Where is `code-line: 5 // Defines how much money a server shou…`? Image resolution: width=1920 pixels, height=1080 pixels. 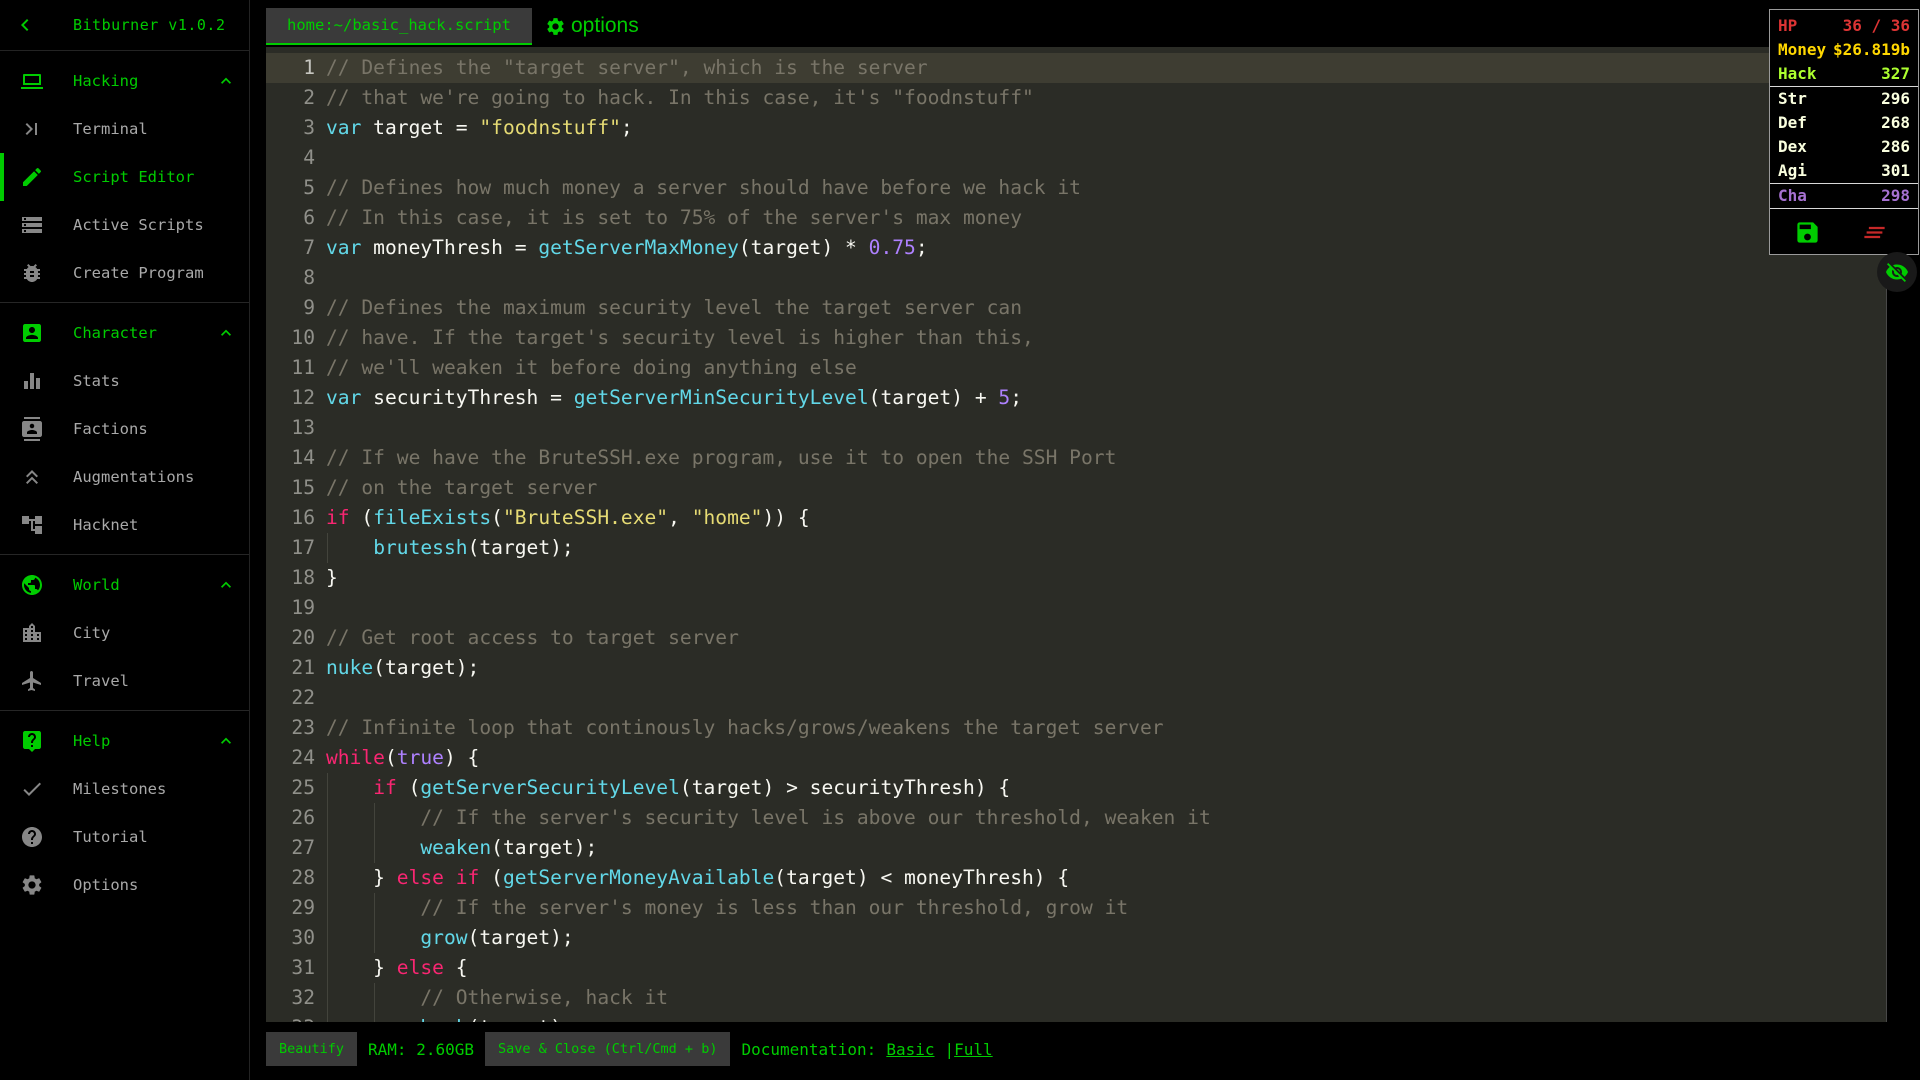
code-line: 5 // Defines how much money a server shou… is located at coordinates (1076, 188).